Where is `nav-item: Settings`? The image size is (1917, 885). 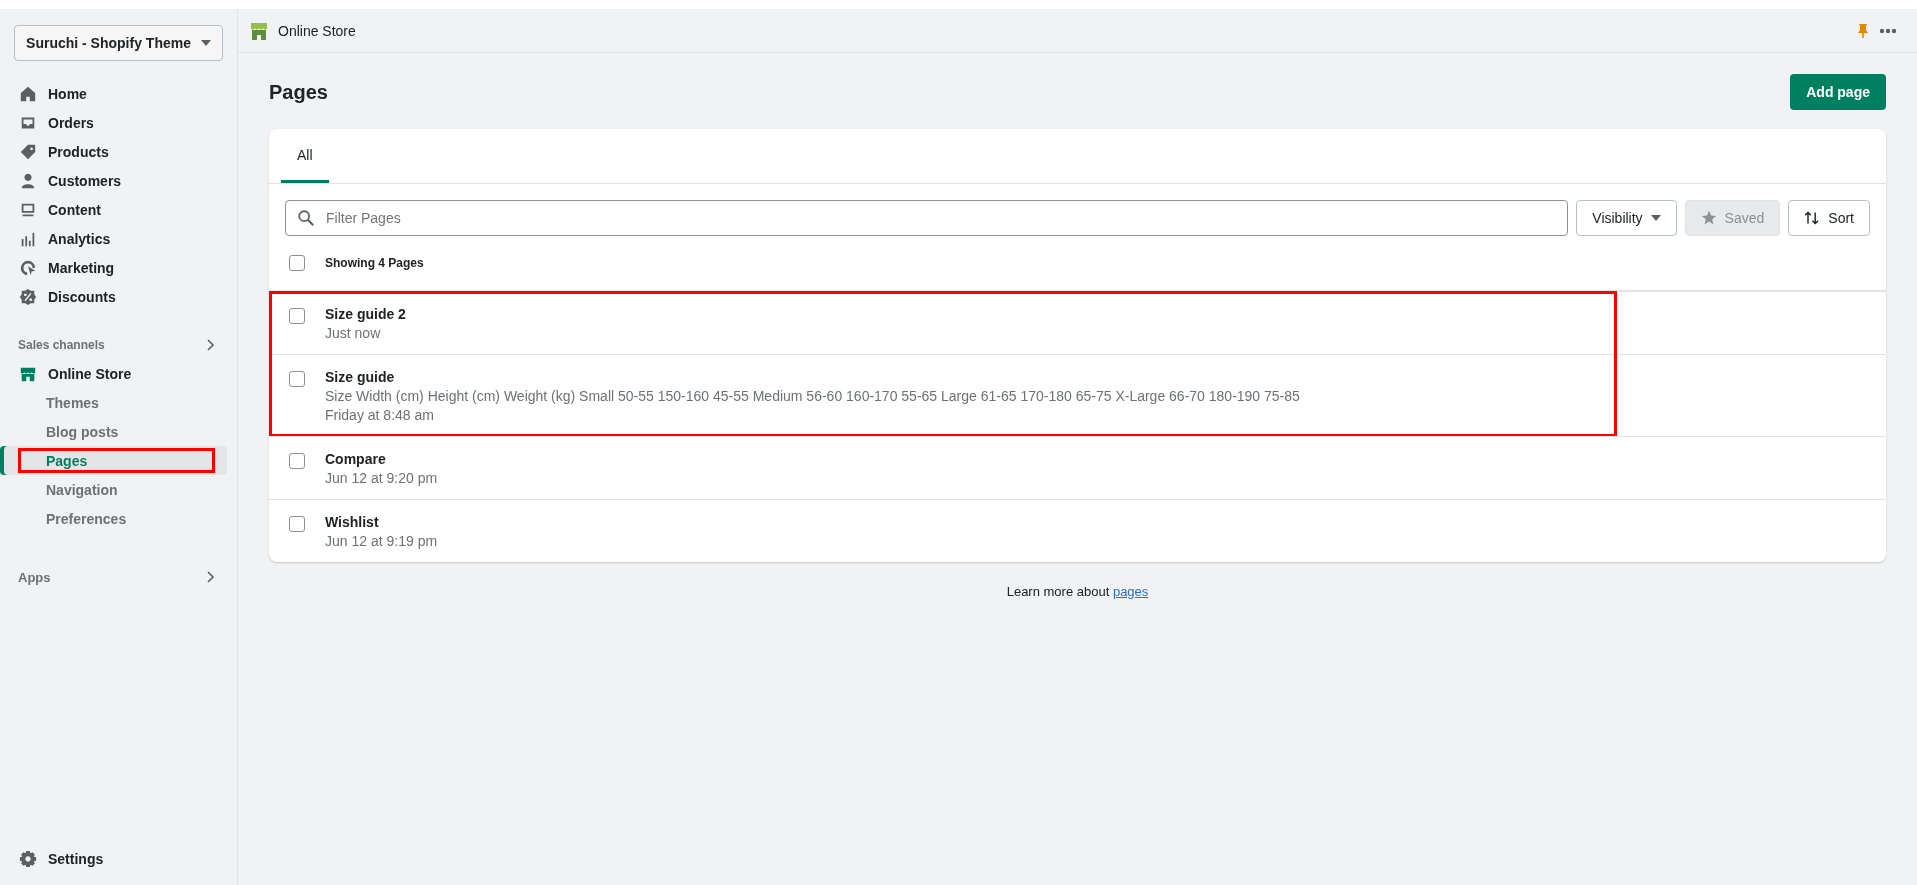
nav-item: Settings is located at coordinates (118, 858).